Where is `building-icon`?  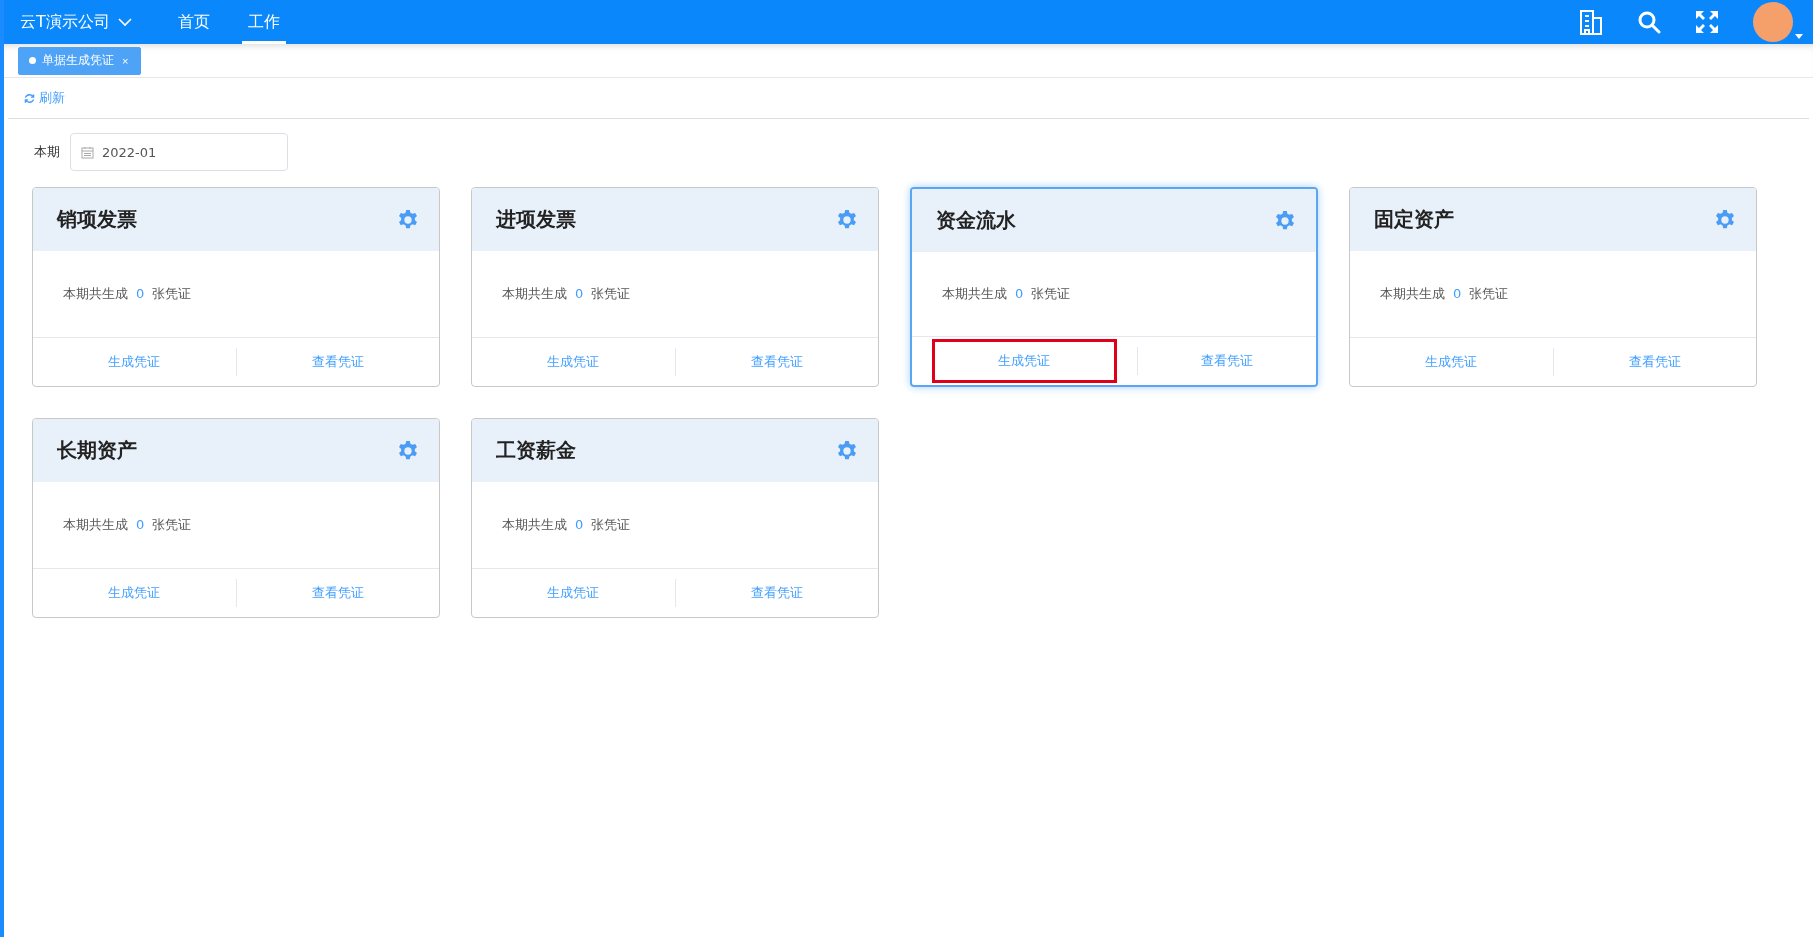
building-icon is located at coordinates (1591, 22).